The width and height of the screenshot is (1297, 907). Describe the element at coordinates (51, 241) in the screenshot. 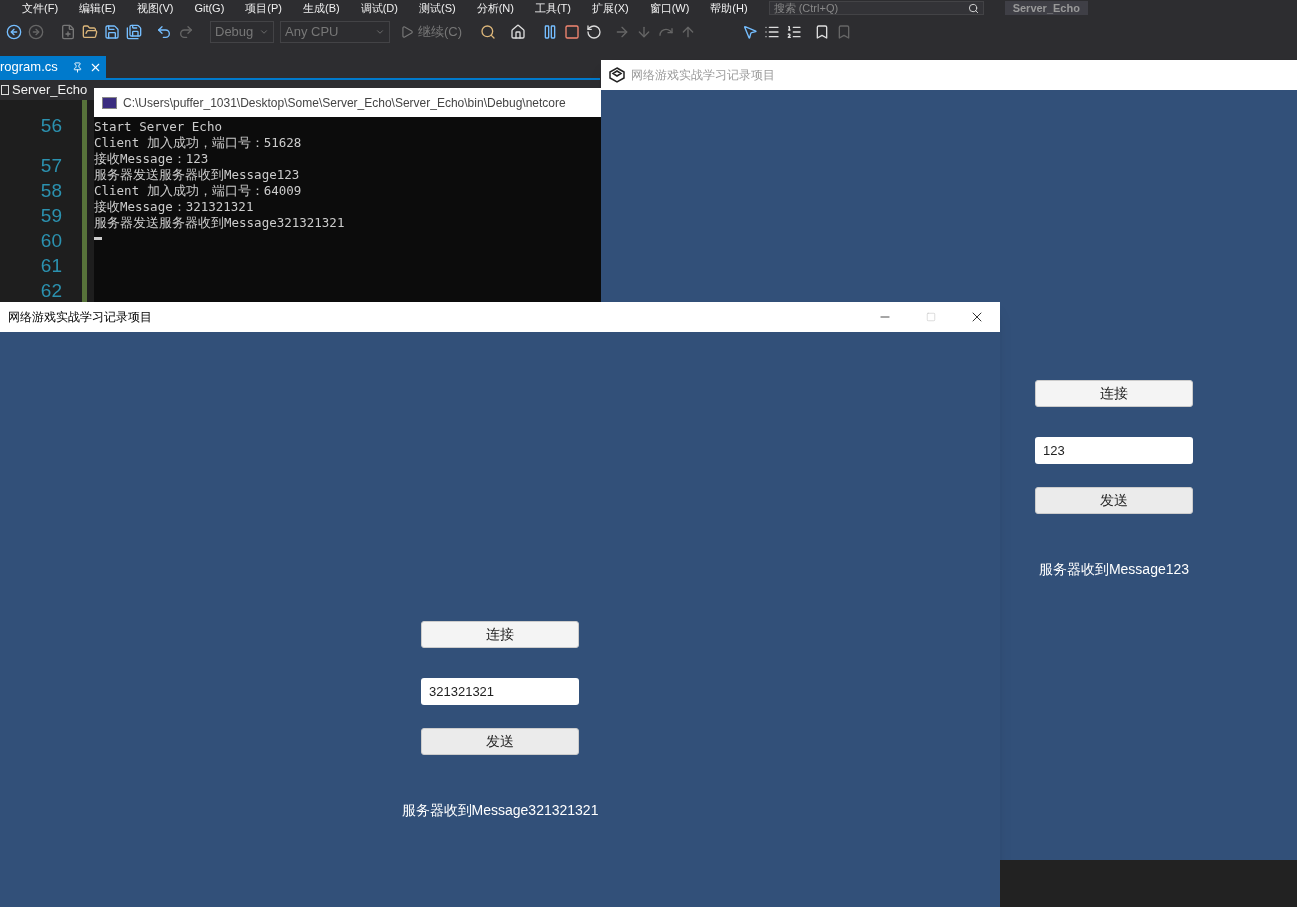

I see `line-number: 60` at that location.